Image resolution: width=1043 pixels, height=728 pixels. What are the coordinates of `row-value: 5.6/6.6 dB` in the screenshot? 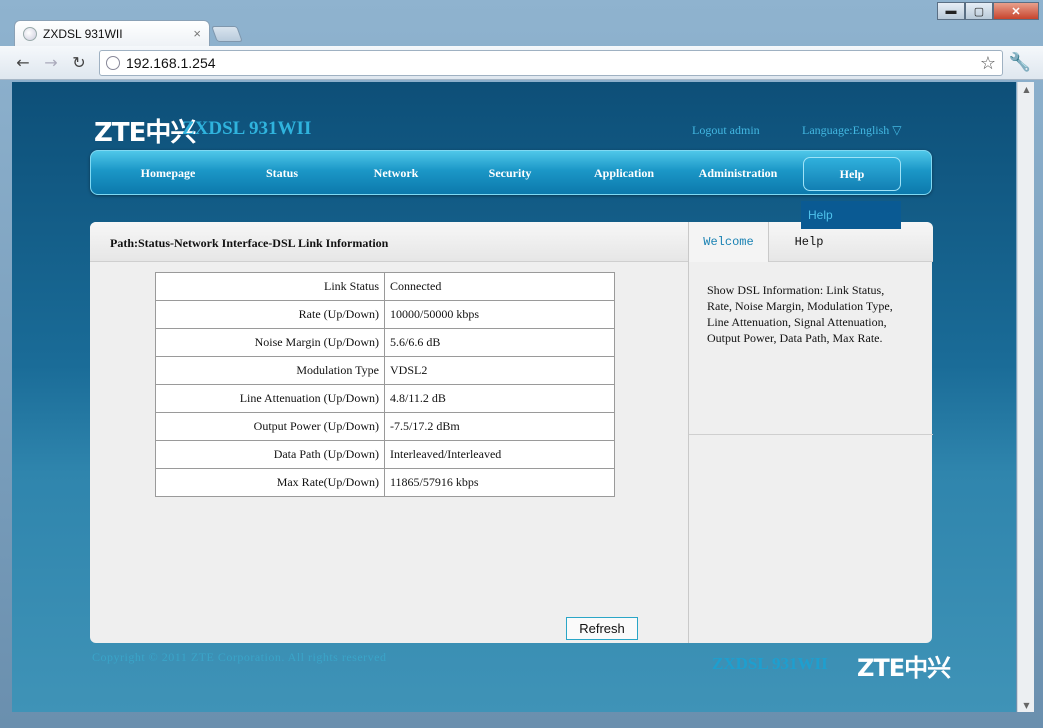 It's located at (499, 342).